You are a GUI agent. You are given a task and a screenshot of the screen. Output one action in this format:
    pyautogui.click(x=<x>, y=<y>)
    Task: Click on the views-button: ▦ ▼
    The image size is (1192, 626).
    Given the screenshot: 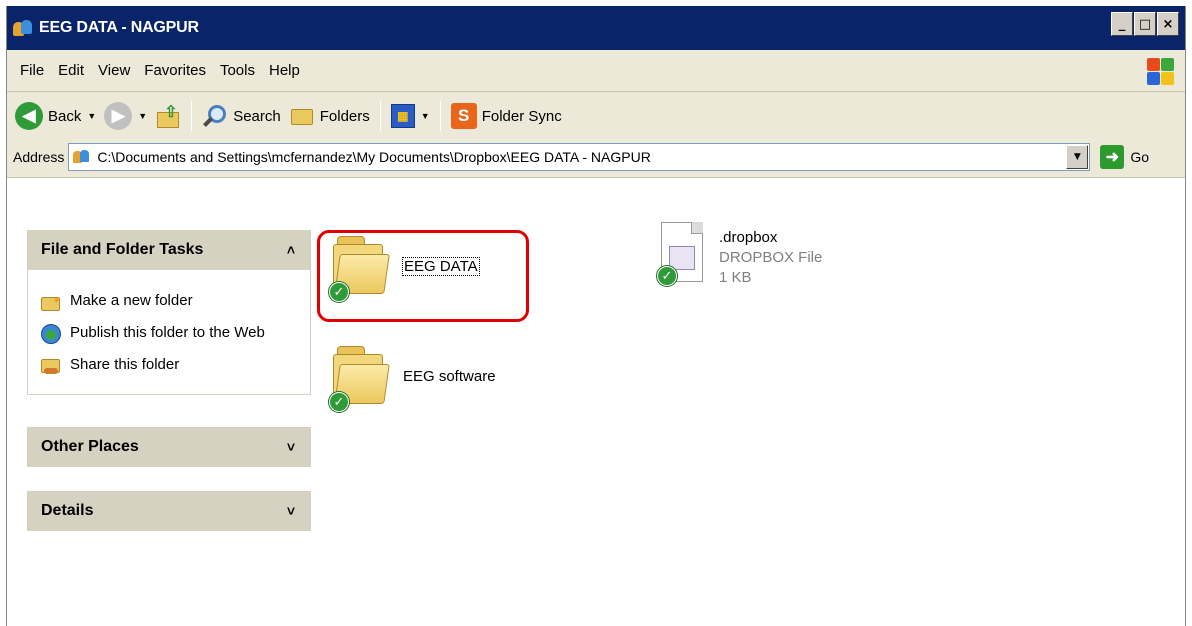 What is the action you would take?
    pyautogui.click(x=410, y=116)
    